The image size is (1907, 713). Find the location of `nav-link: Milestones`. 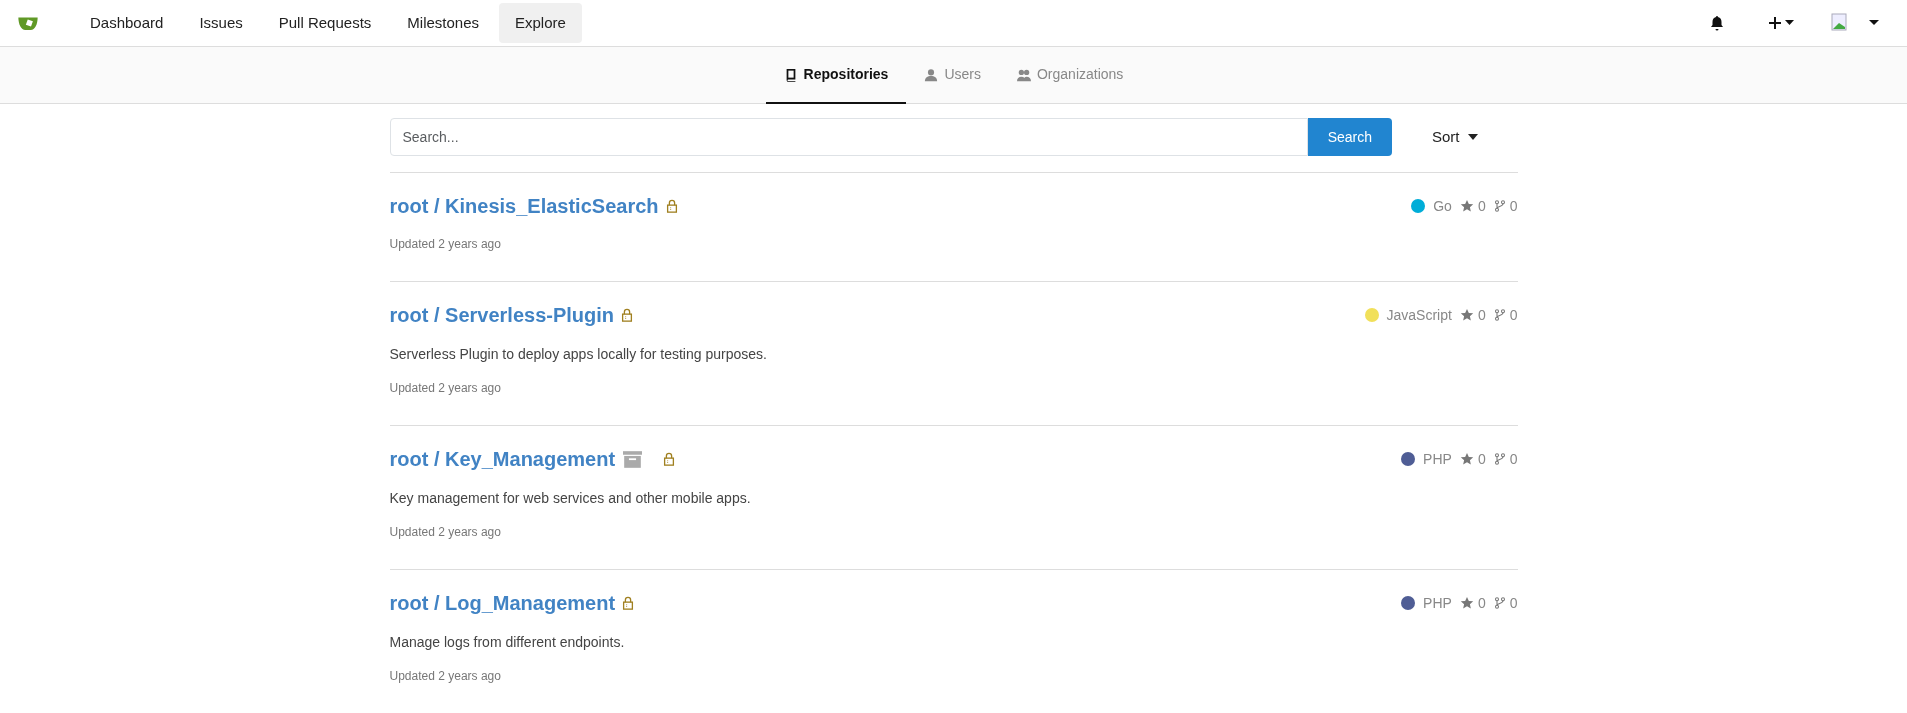

nav-link: Milestones is located at coordinates (443, 23).